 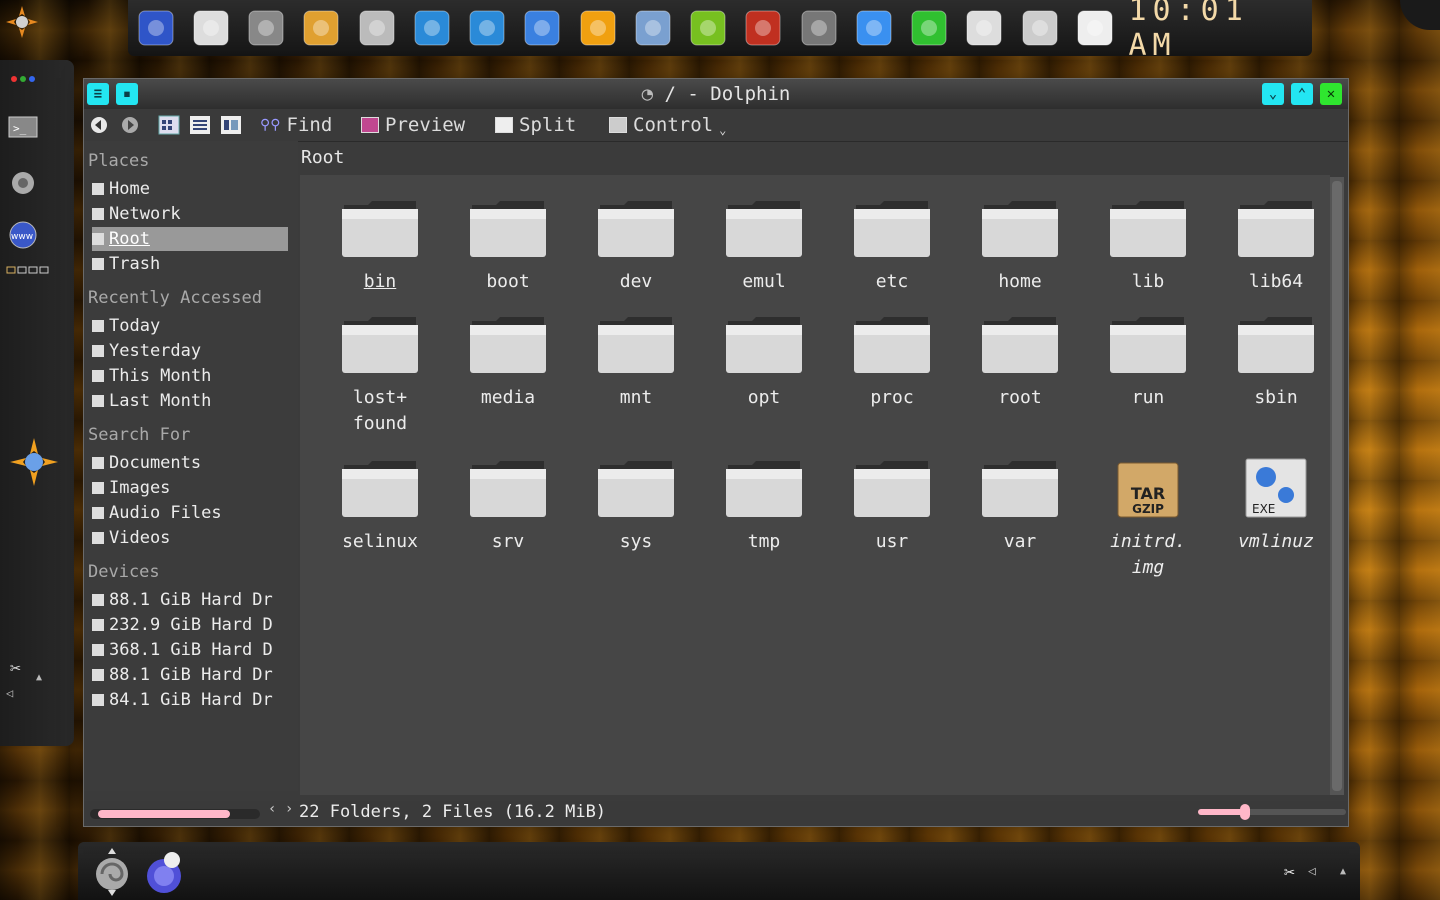 What do you see at coordinates (321, 28) in the screenshot?
I see `gimp-icon` at bounding box center [321, 28].